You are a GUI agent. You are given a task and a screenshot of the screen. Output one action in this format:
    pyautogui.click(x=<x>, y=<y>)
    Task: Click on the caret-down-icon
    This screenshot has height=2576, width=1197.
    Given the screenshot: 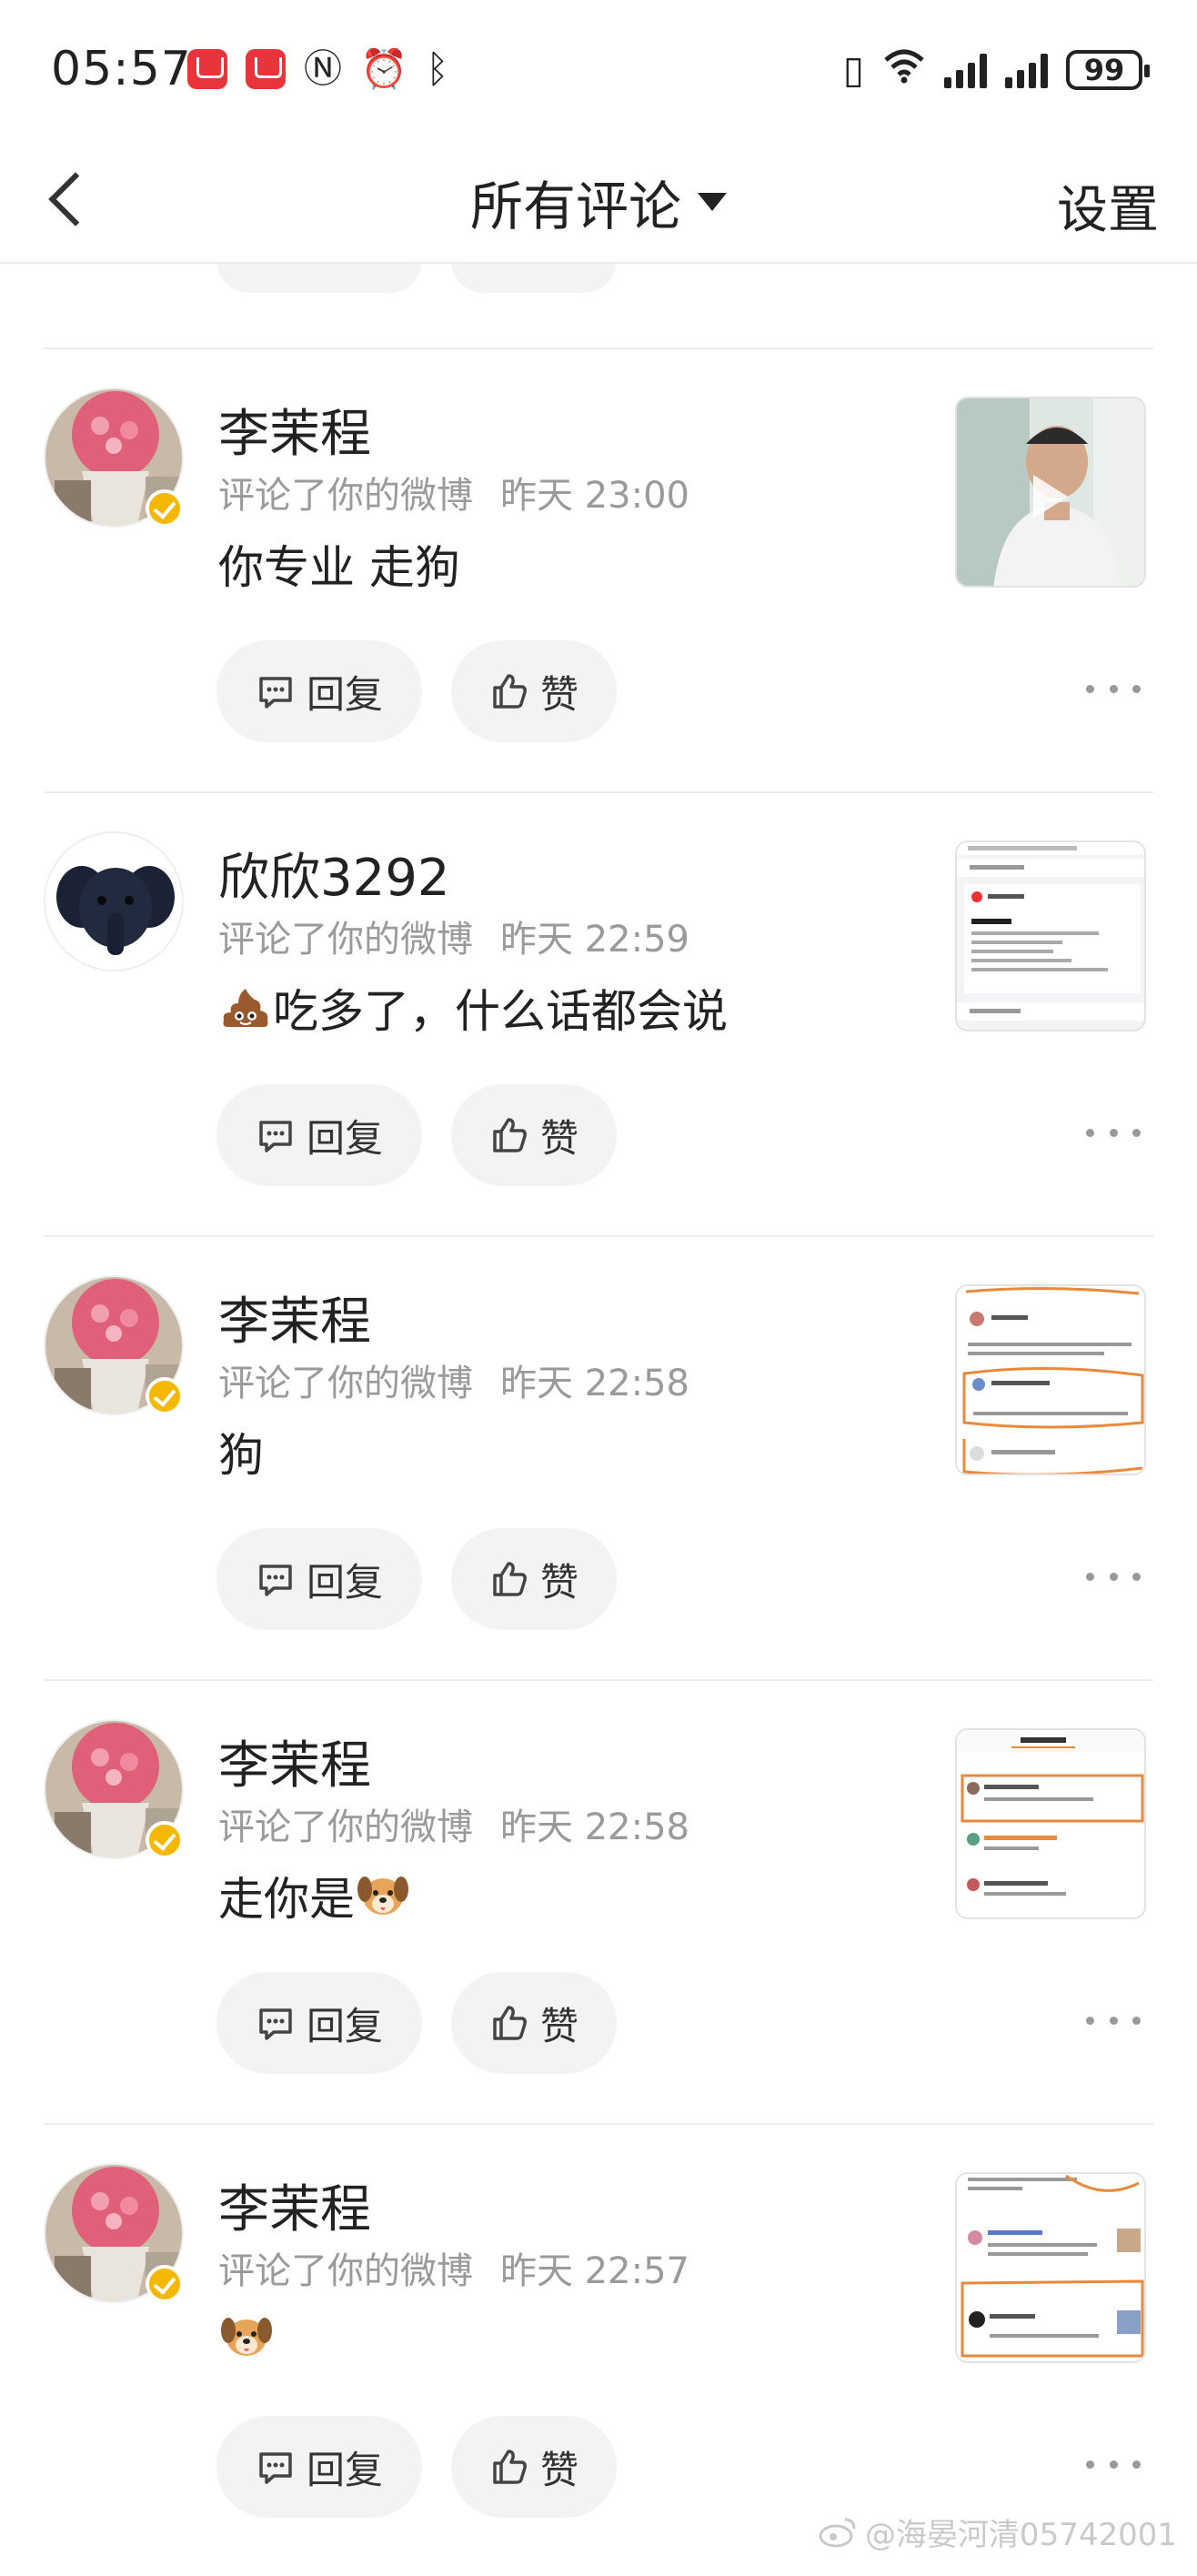 What is the action you would take?
    pyautogui.click(x=712, y=202)
    